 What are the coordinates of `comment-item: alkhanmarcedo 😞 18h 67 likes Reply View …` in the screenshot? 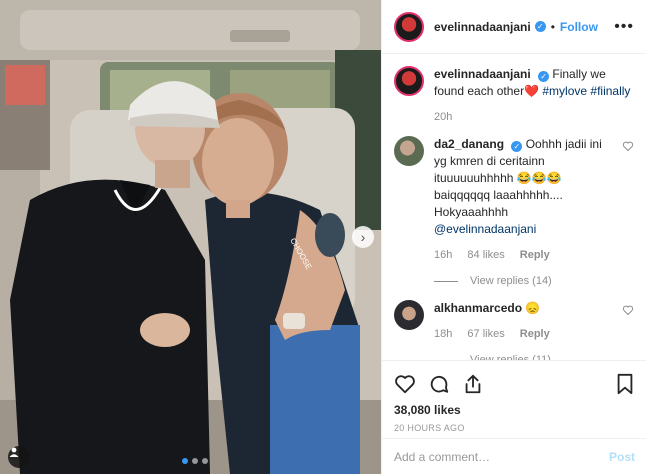 It's located at (514, 330).